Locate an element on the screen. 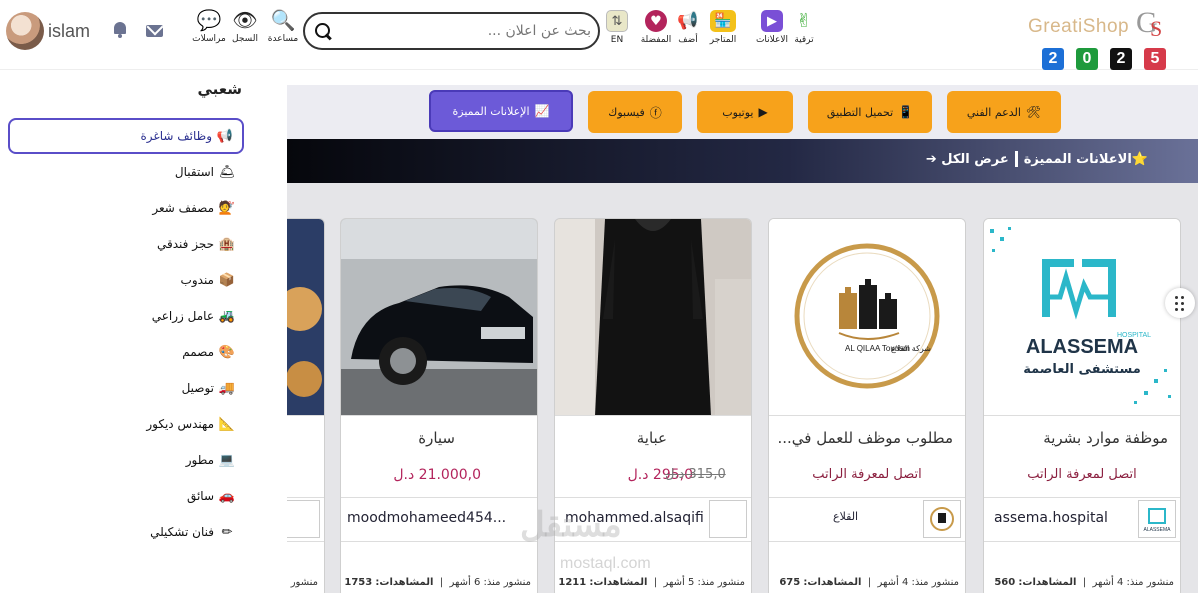 This screenshot has width=1198, height=593. quick-link-label: مراسلات is located at coordinates (209, 39).